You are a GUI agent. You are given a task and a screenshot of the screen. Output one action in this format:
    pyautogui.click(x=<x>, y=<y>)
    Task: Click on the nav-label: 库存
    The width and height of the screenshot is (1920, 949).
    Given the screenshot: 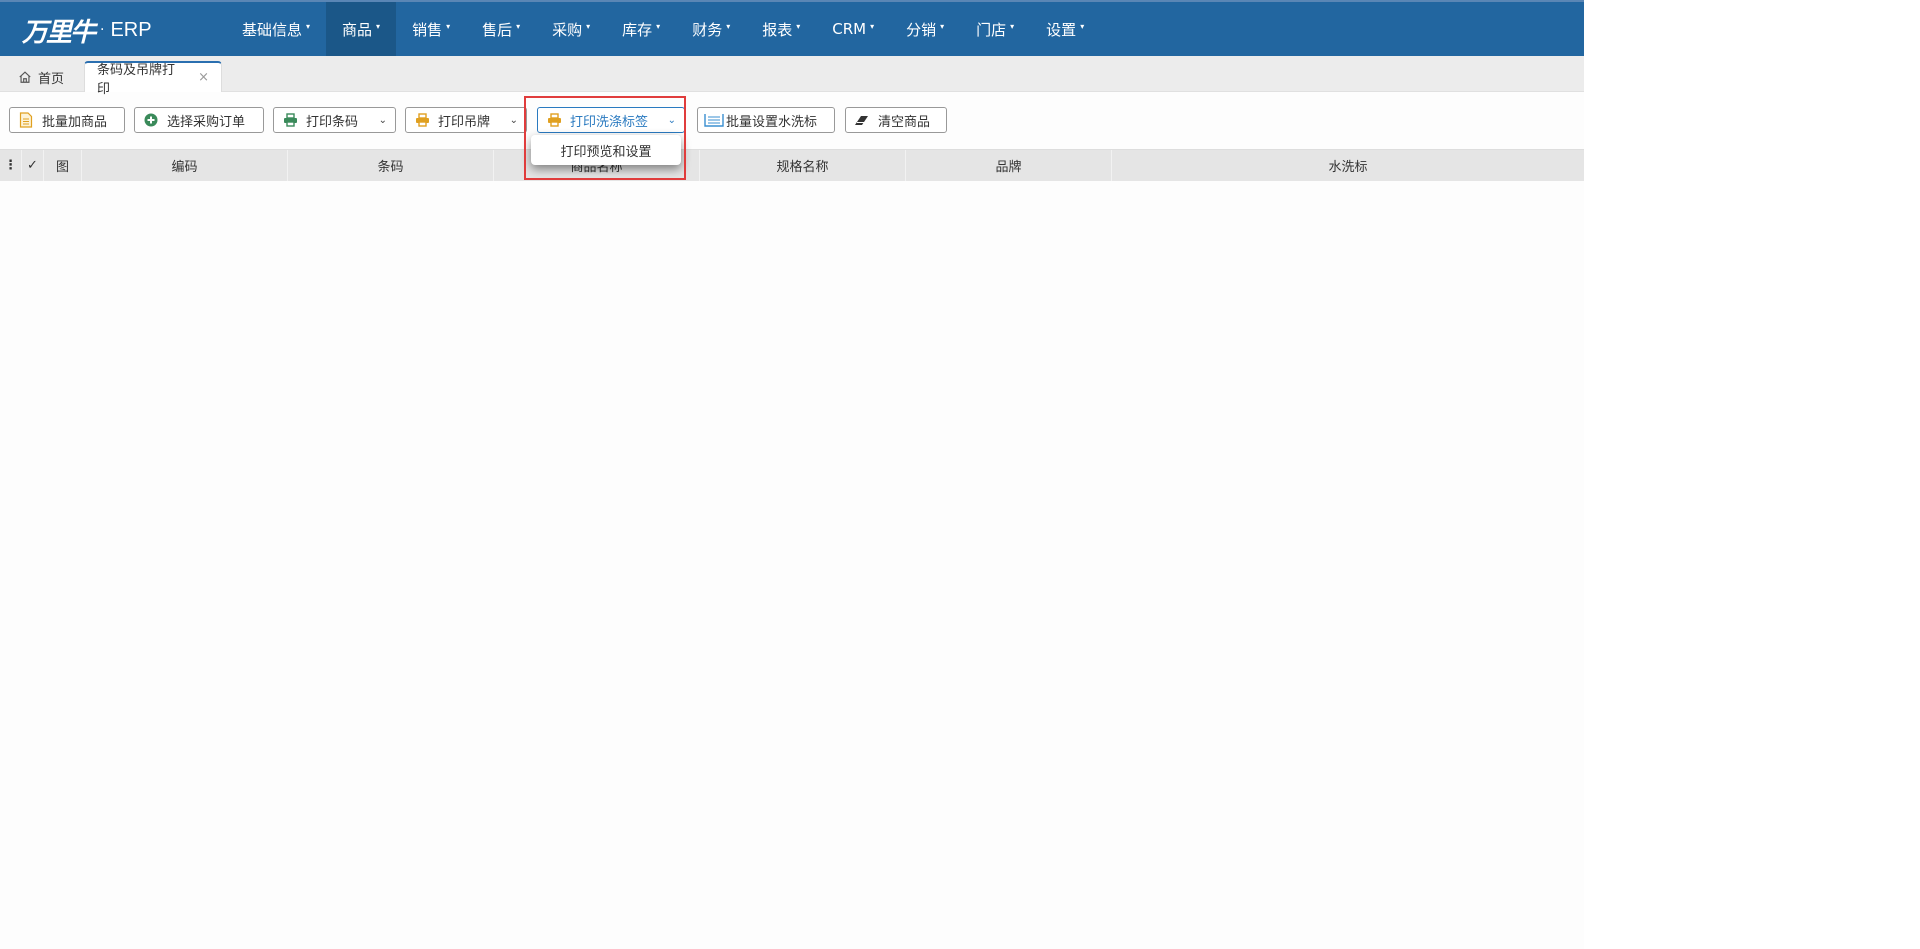 What is the action you would take?
    pyautogui.click(x=637, y=29)
    